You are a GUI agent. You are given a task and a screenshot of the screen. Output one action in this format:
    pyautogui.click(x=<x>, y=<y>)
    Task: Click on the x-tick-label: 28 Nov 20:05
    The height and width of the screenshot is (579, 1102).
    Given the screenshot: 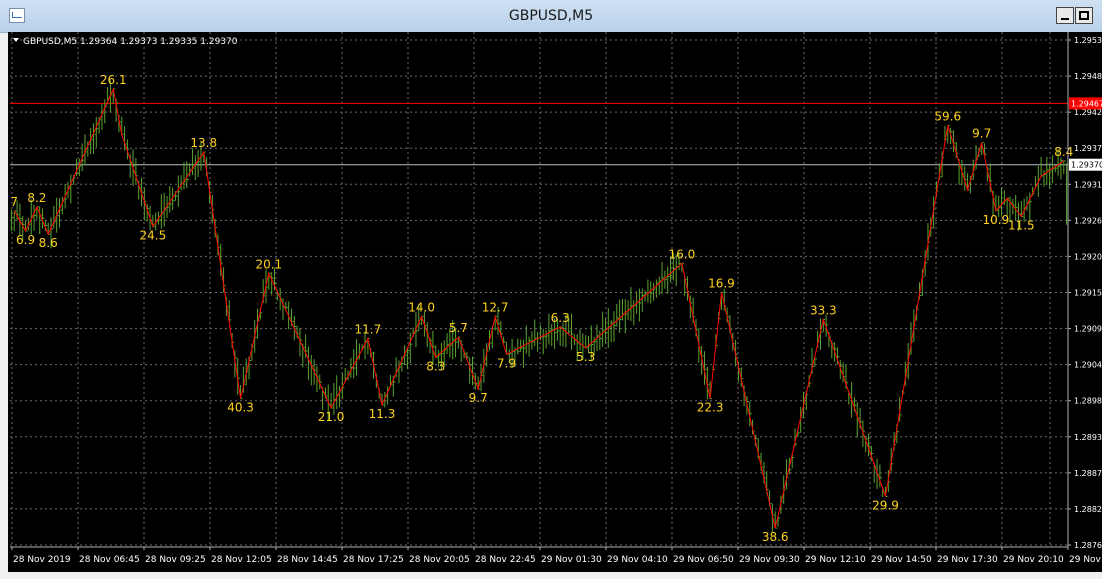 What is the action you would take?
    pyautogui.click(x=439, y=560)
    